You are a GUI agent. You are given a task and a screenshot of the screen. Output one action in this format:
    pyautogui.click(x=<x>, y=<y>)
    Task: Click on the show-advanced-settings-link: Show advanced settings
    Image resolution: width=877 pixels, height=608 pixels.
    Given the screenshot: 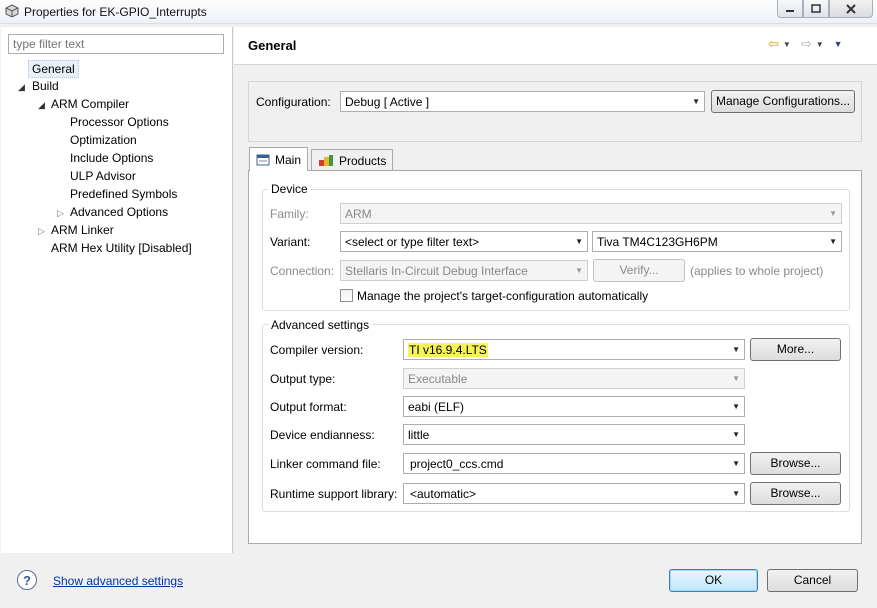 What is the action you would take?
    pyautogui.click(x=118, y=581)
    